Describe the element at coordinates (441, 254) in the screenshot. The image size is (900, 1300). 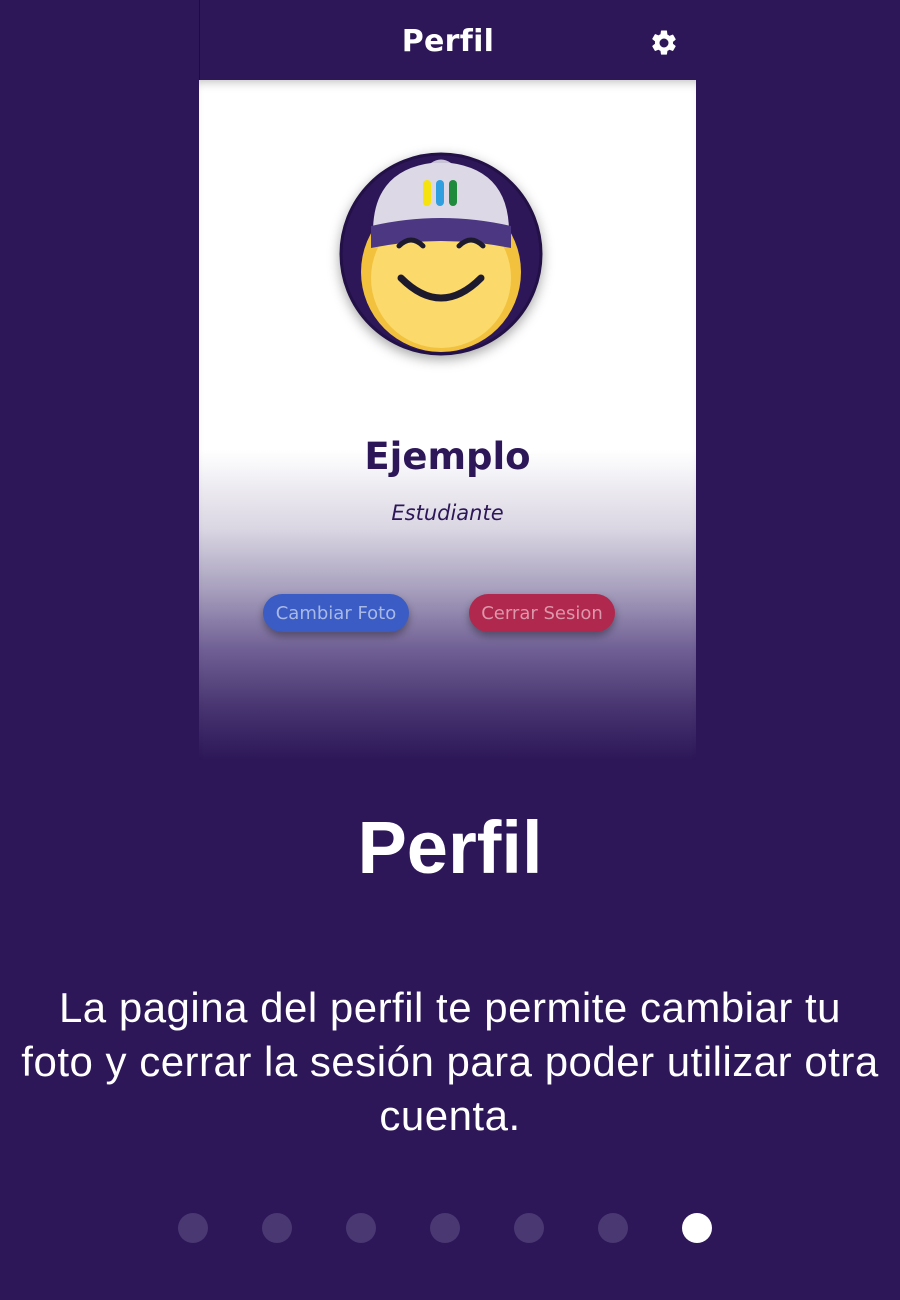
I see `avatar` at that location.